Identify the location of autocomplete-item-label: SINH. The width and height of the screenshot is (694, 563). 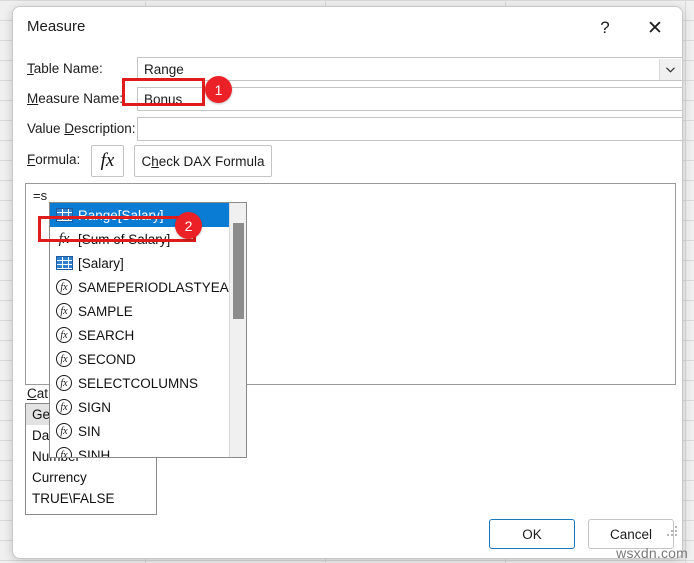
(94, 452).